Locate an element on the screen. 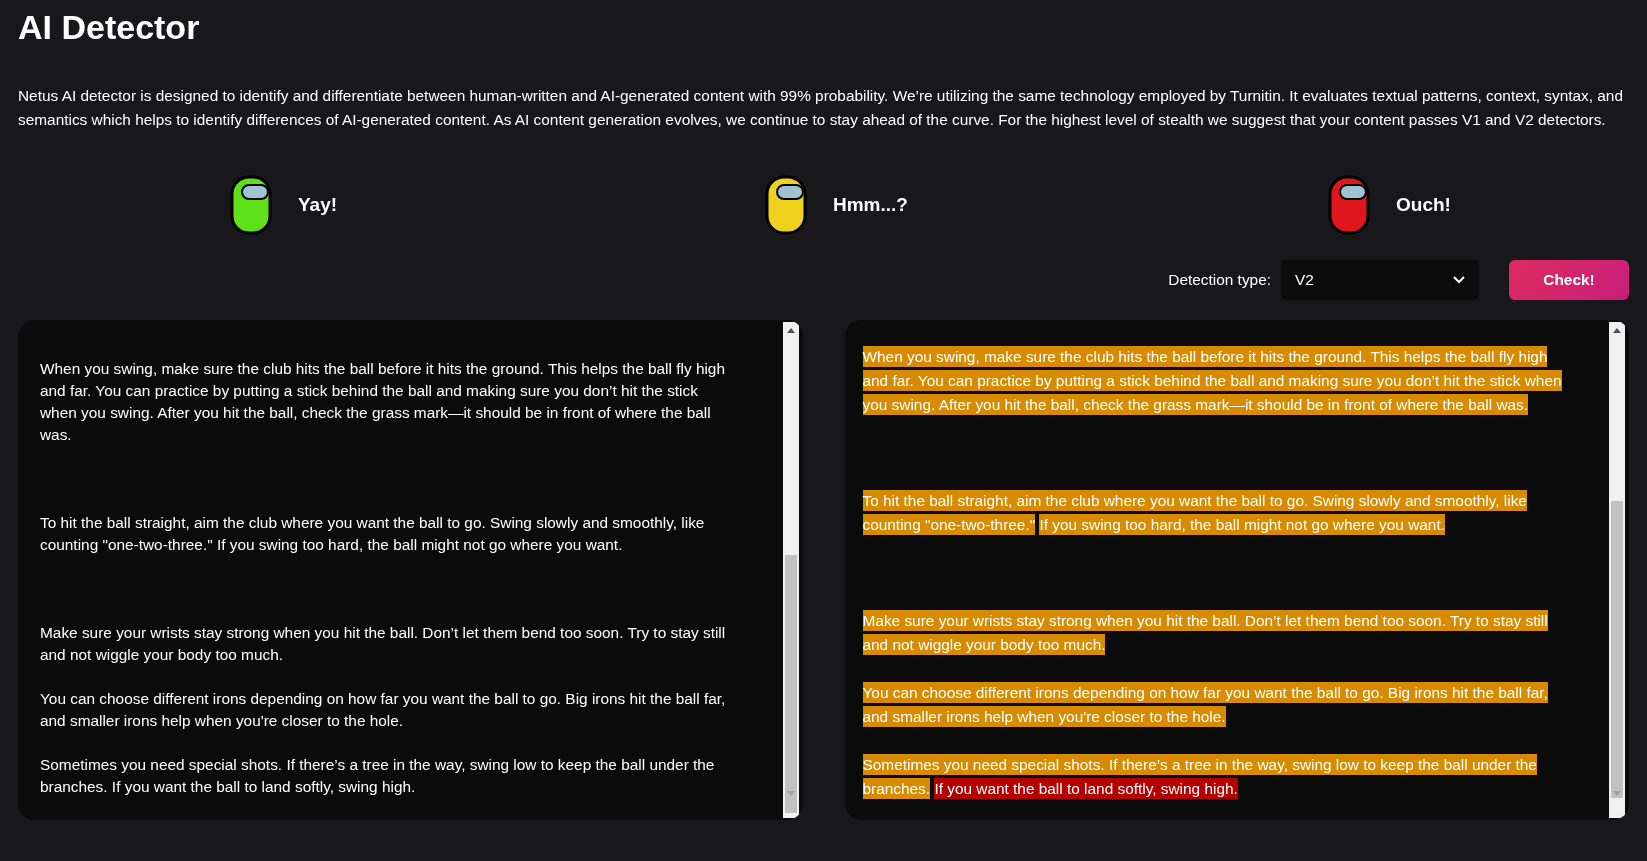 This screenshot has height=861, width=1647. highlighted-text: Sometimes you need special shots. If there’s a tree in the way, swing low to keep the ball under the is located at coordinates (1199, 764).